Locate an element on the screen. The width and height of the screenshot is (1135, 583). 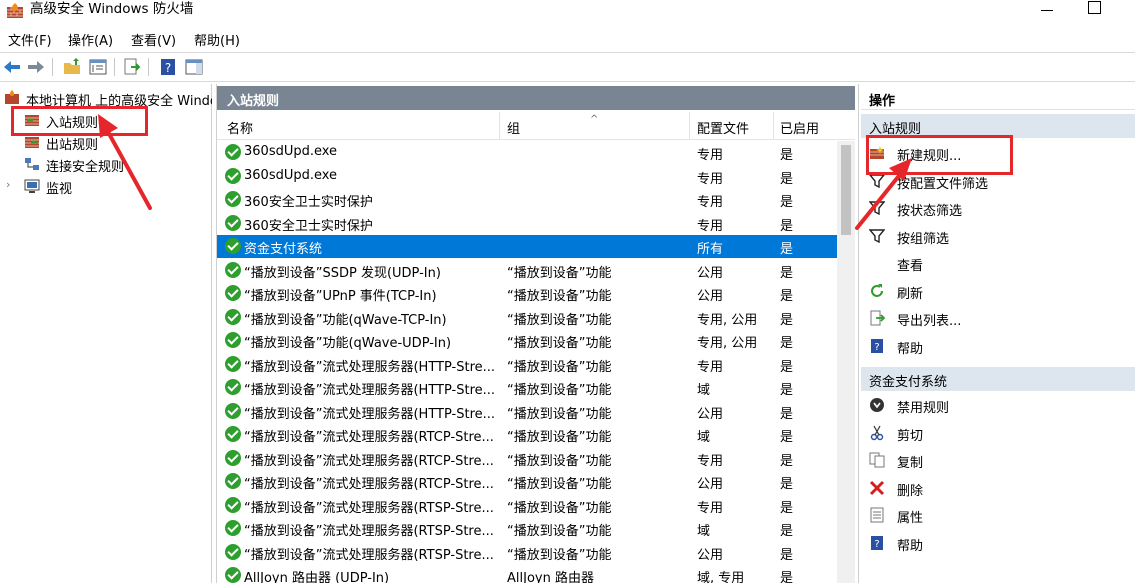
vertical-scrollbar is located at coordinates (846, 362).